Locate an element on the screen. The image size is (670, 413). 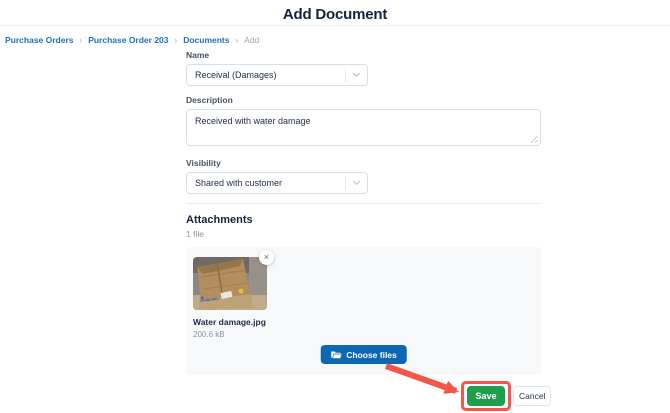
close-icon: × is located at coordinates (266, 257).